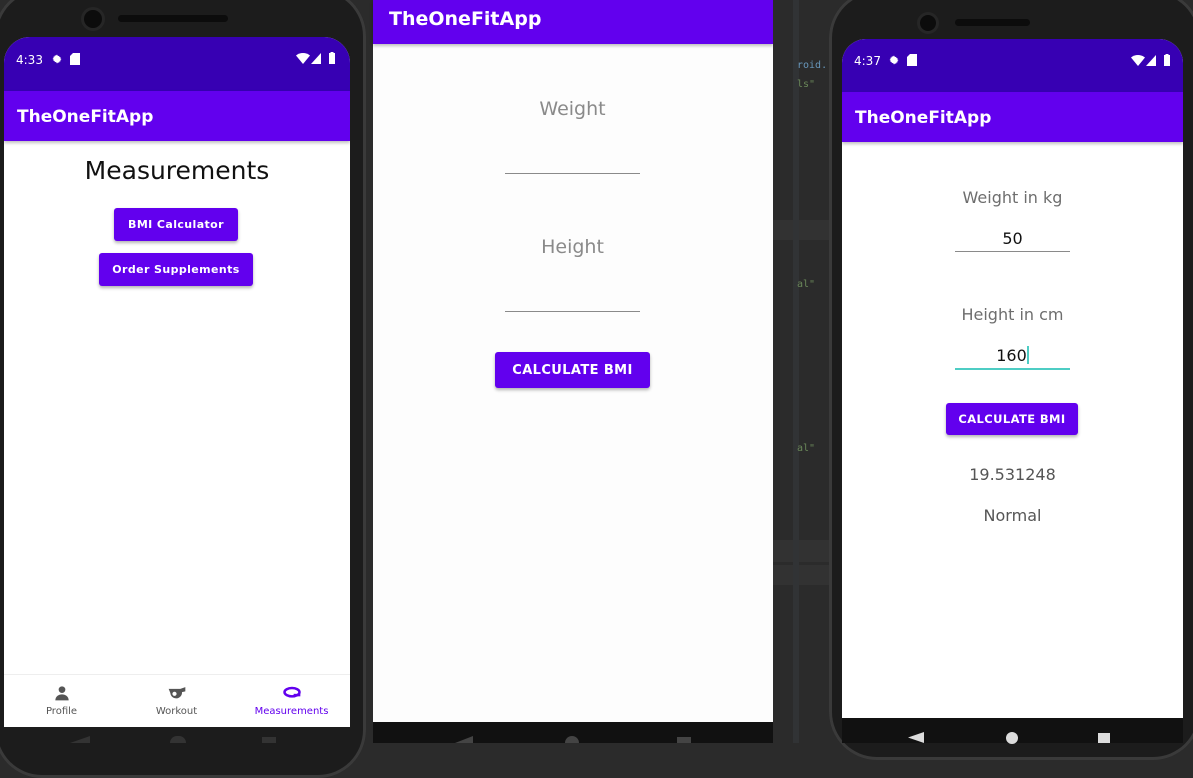 The width and height of the screenshot is (1193, 778). What do you see at coordinates (1012, 238) in the screenshot?
I see `weight-value: 50` at bounding box center [1012, 238].